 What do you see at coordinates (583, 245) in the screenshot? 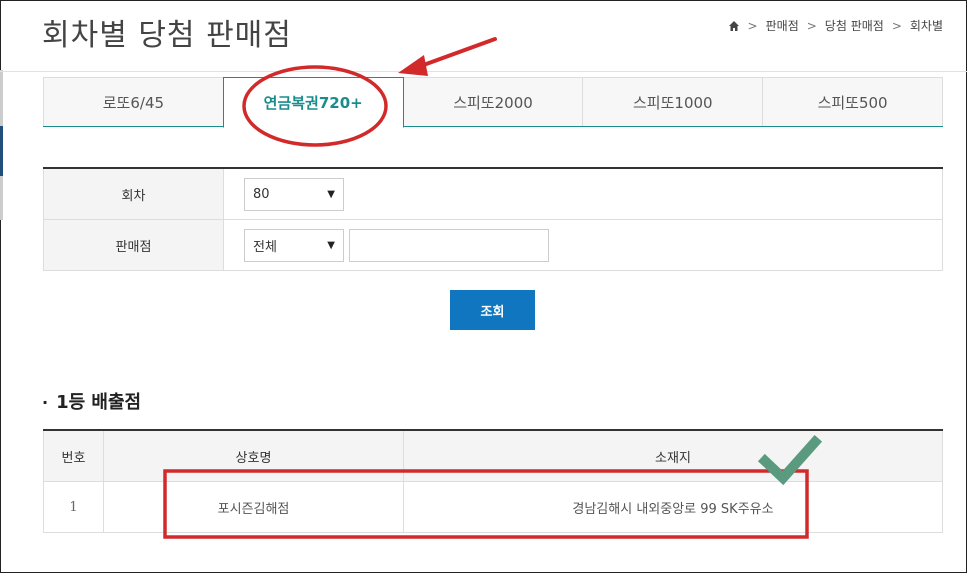
I see `store-value-cell: 전체 ▼` at bounding box center [583, 245].